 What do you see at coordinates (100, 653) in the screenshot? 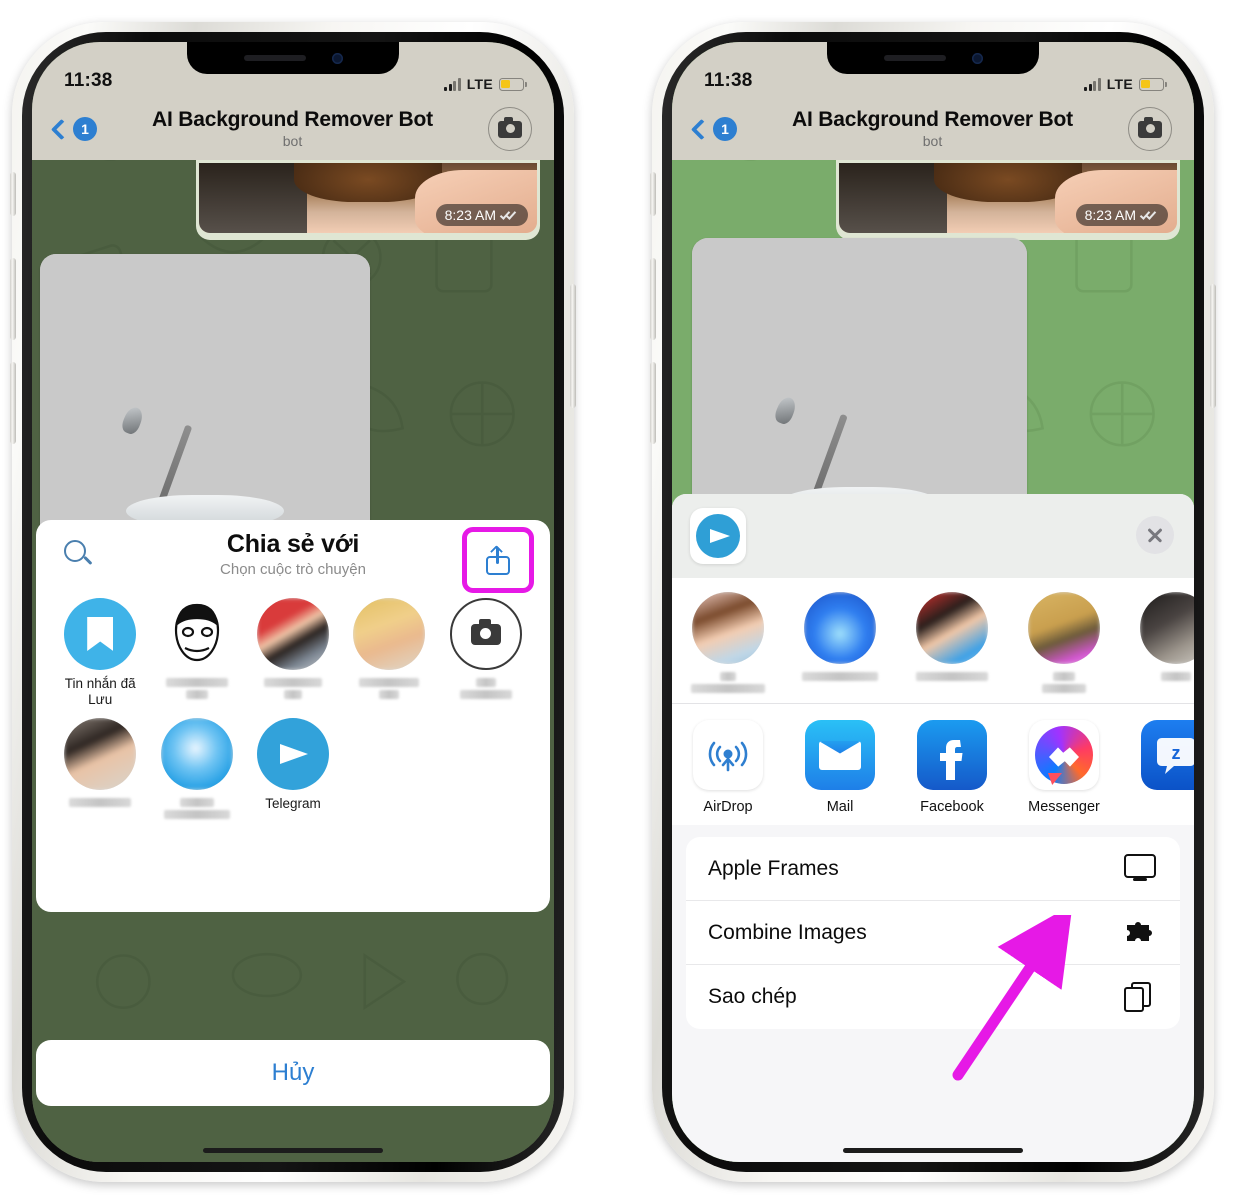
I see `list-item: Tin nhắn đã Lưu` at bounding box center [100, 653].